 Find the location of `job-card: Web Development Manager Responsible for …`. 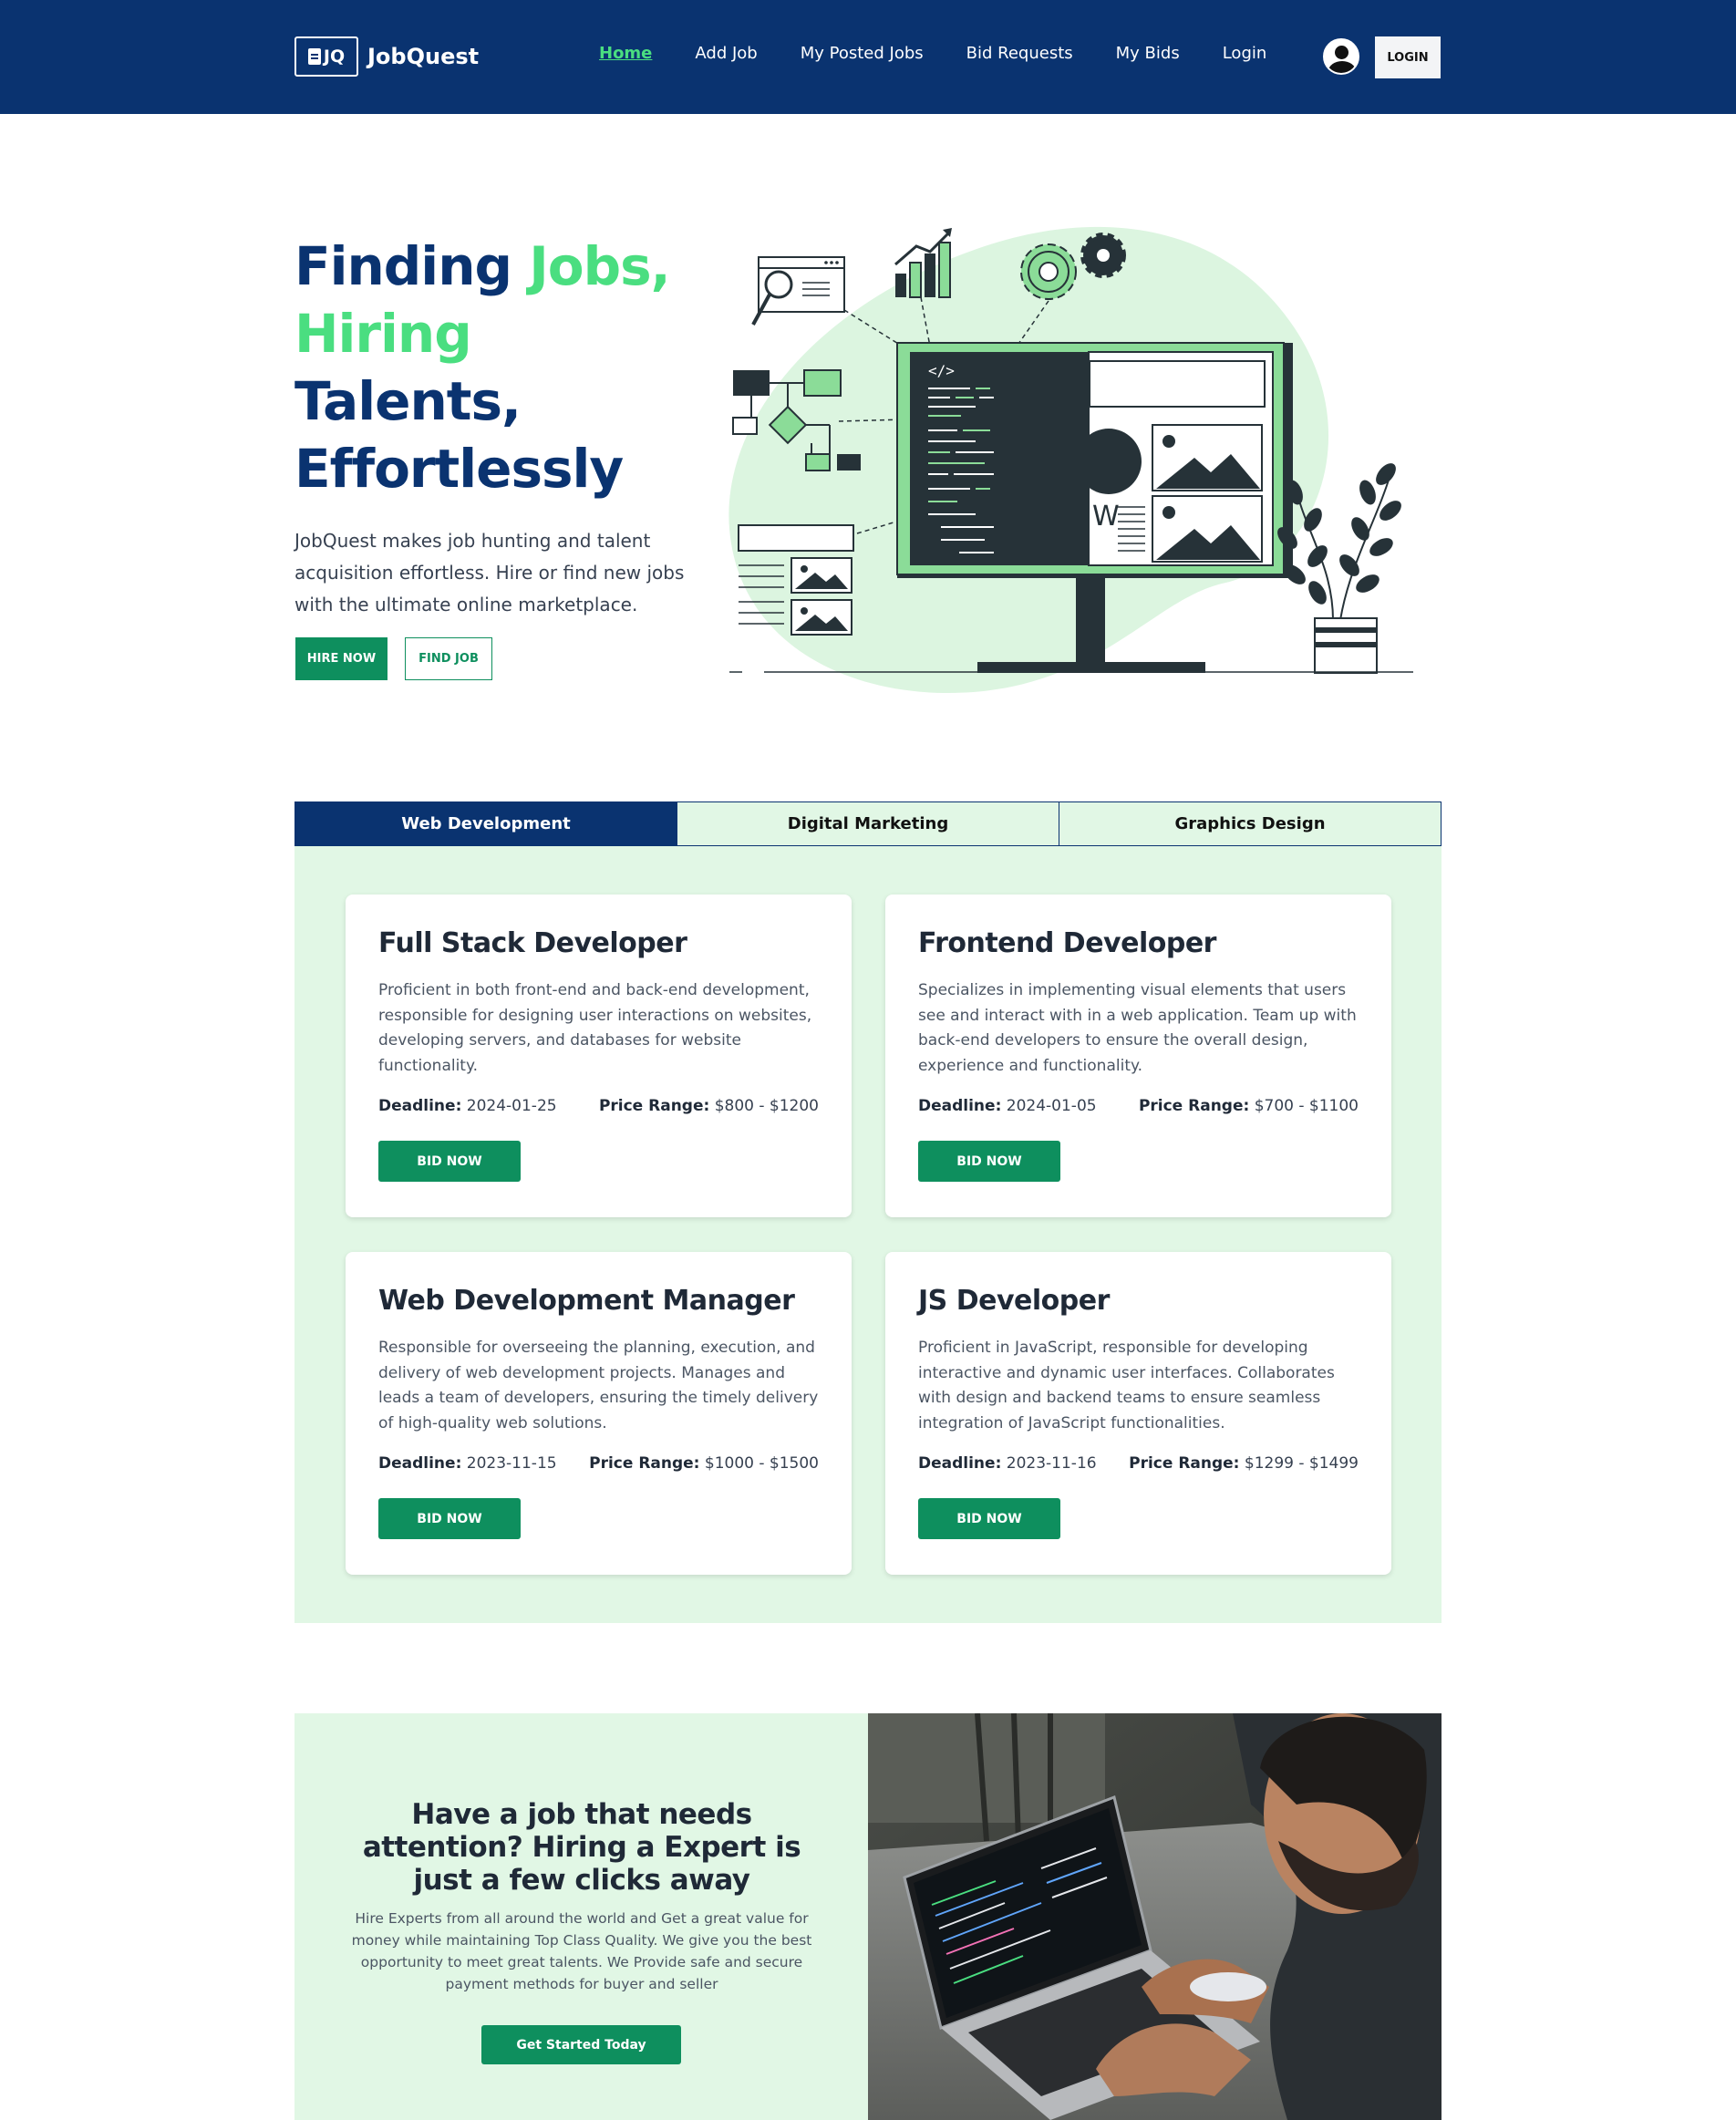

job-card: Web Development Manager Responsible for … is located at coordinates (599, 1413).